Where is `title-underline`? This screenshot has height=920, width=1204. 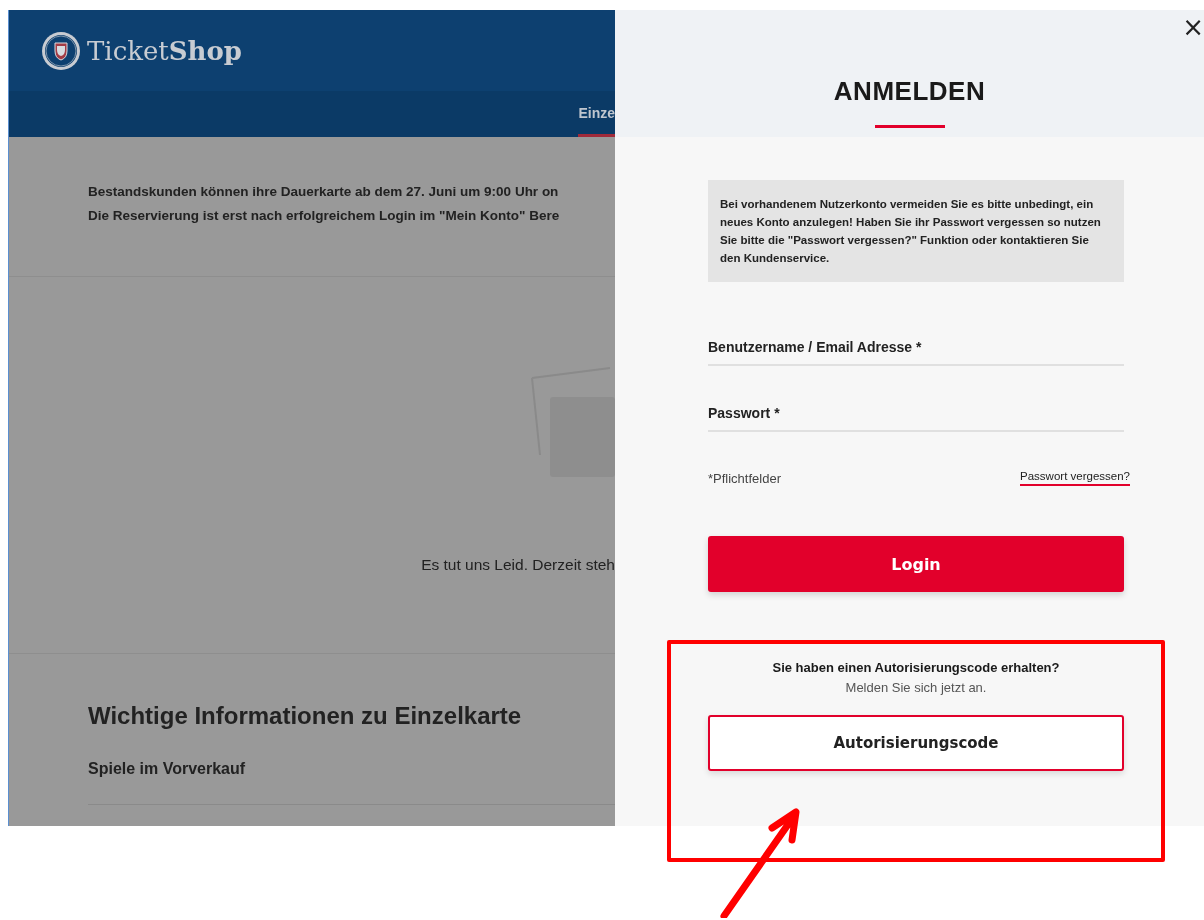
title-underline is located at coordinates (909, 126).